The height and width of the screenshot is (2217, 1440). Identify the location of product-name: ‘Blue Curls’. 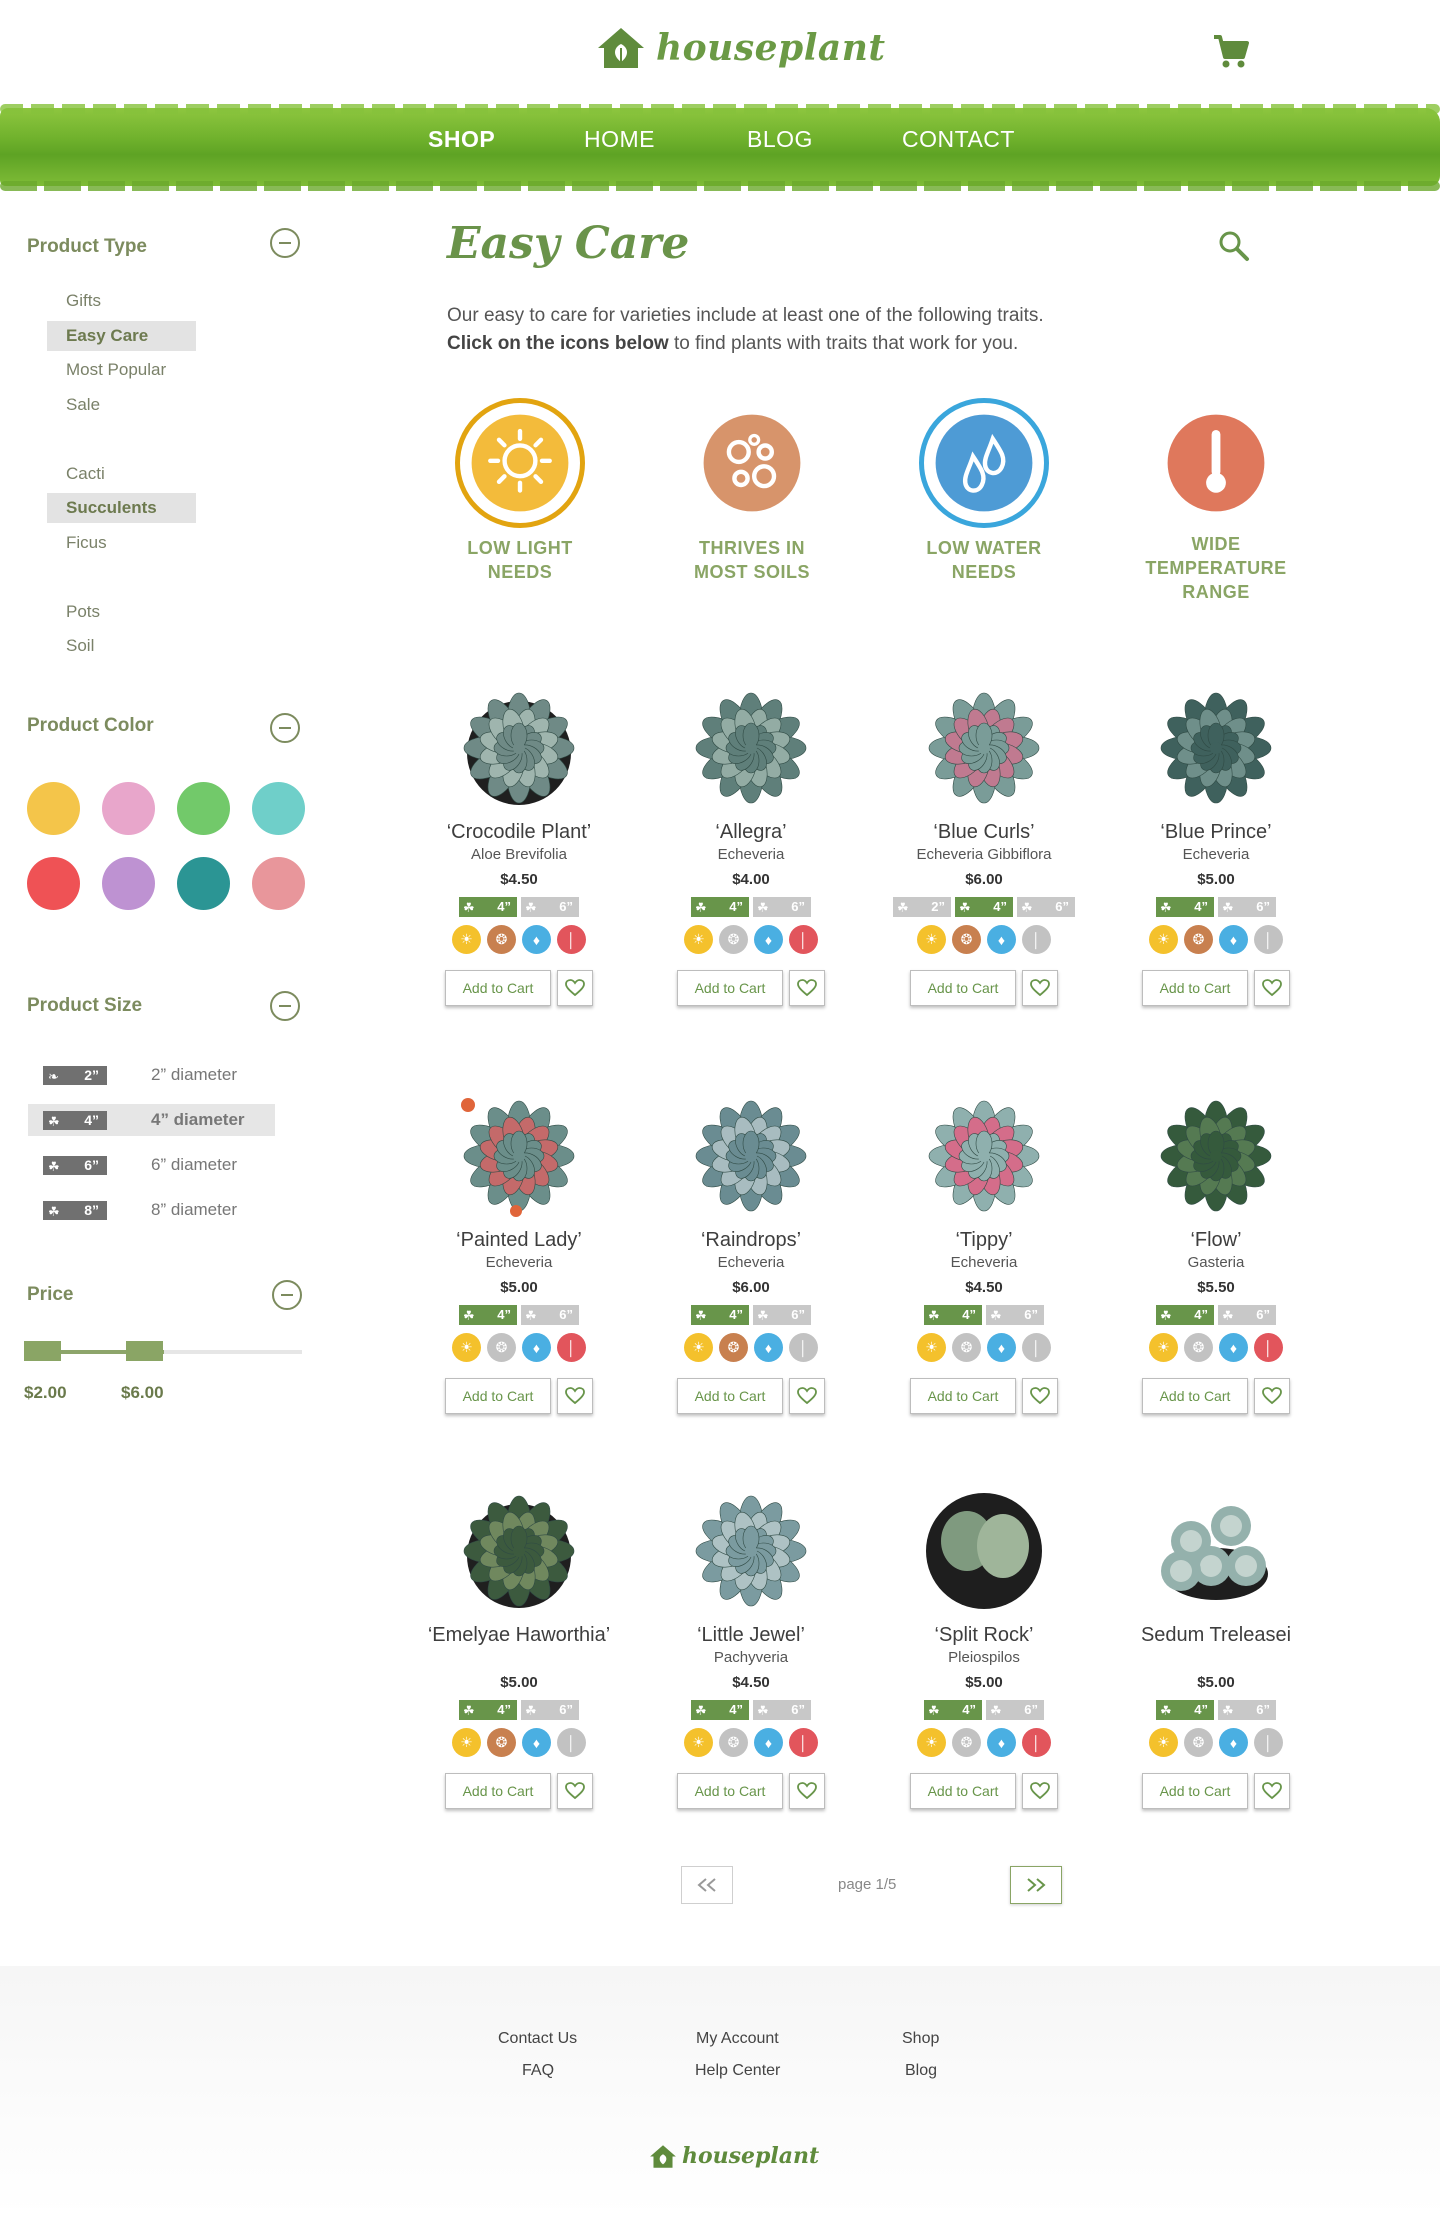
(984, 832).